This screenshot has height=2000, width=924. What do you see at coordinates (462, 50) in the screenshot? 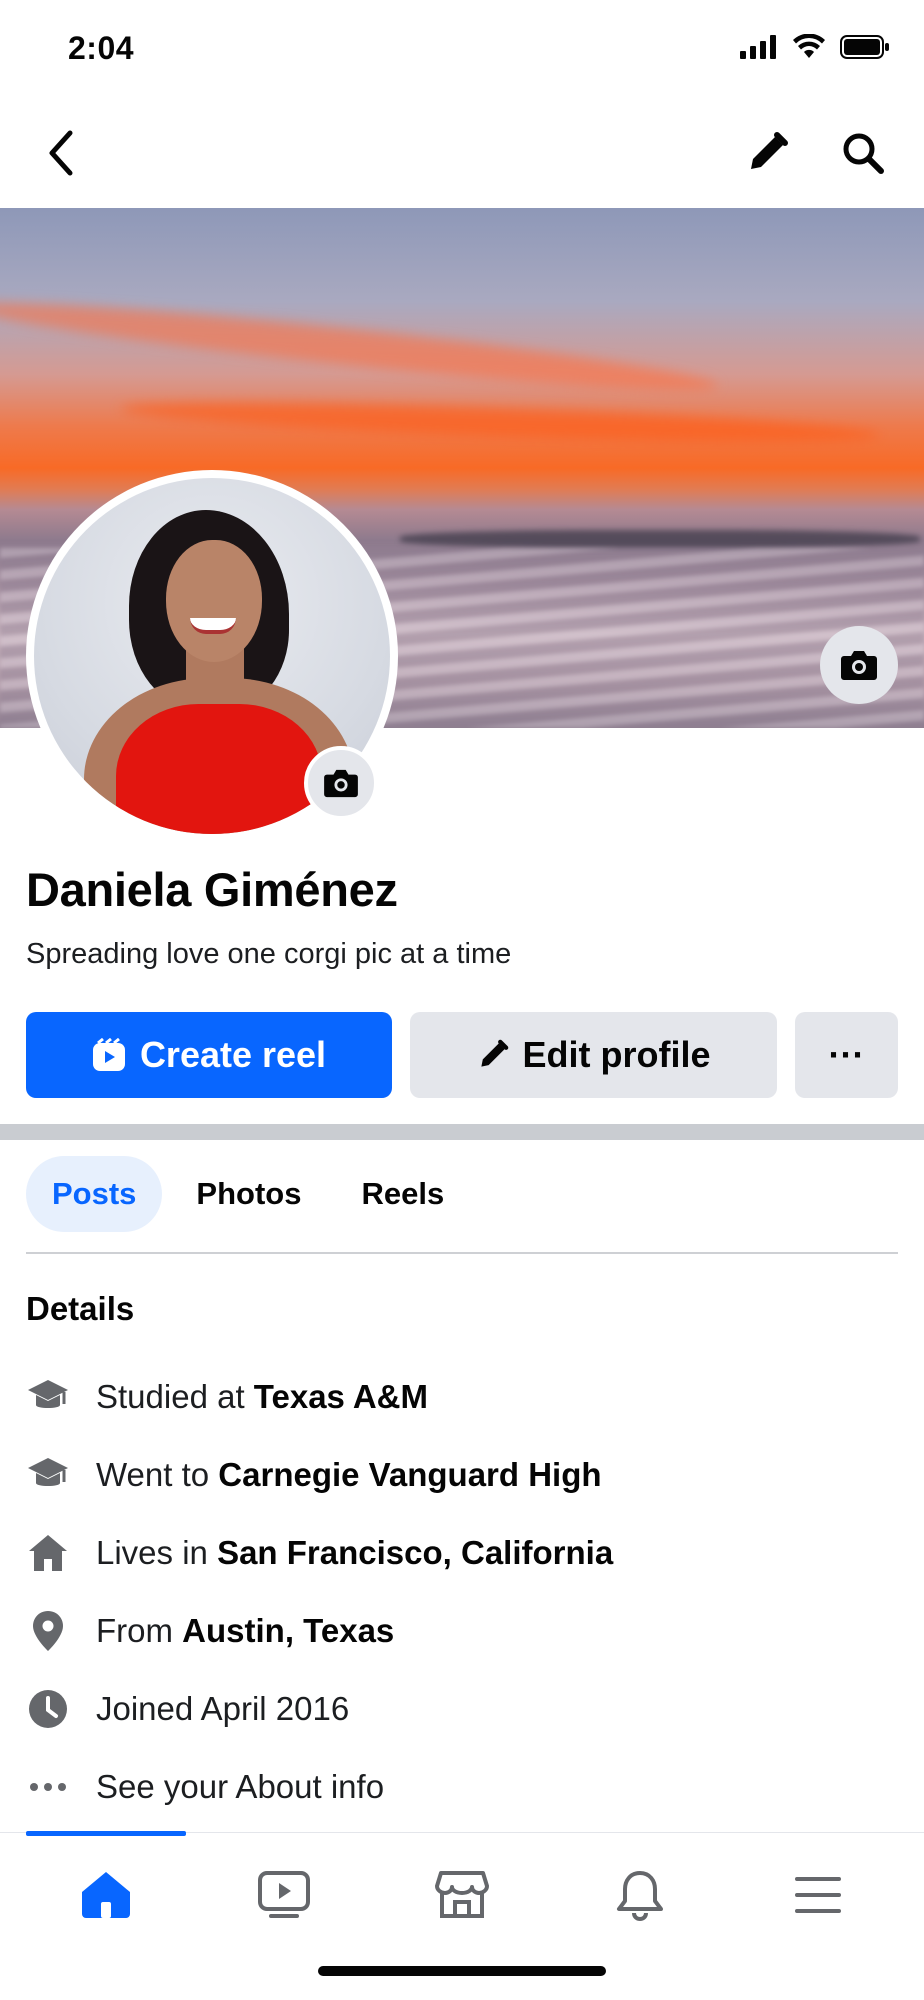
I see `status-bar: 2:04` at bounding box center [462, 50].